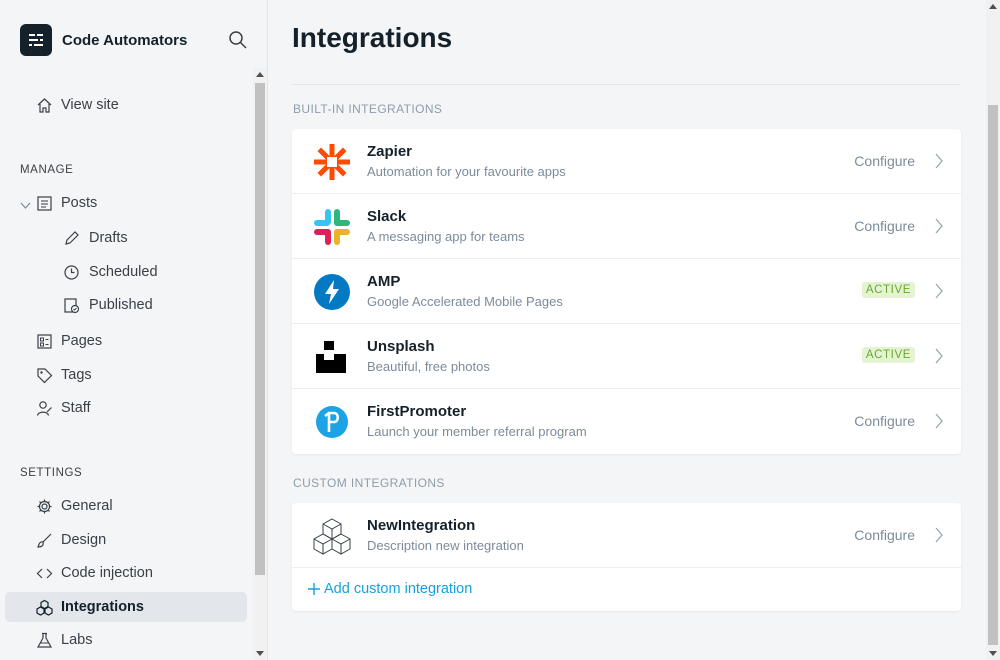  I want to click on zapier-icon, so click(332, 162).